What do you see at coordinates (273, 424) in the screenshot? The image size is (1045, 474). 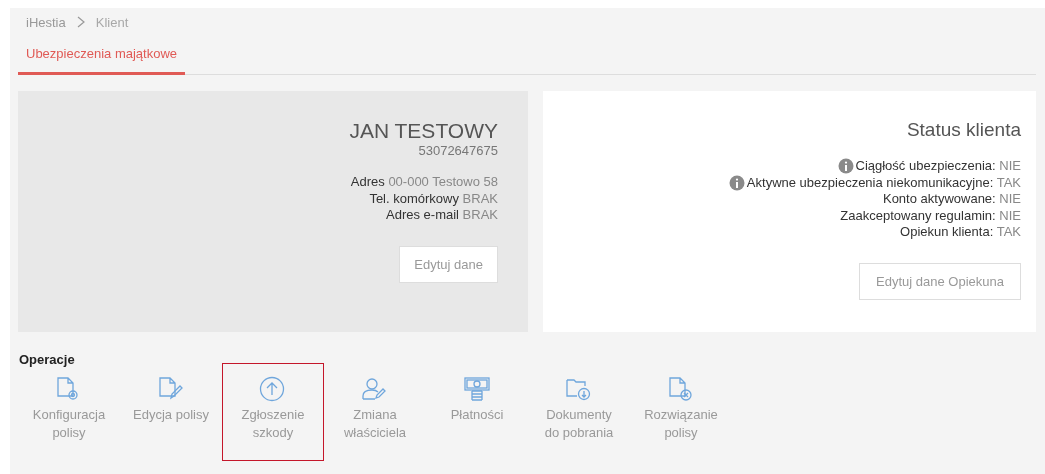 I see `operation-label: Zgłoszenie szkody` at bounding box center [273, 424].